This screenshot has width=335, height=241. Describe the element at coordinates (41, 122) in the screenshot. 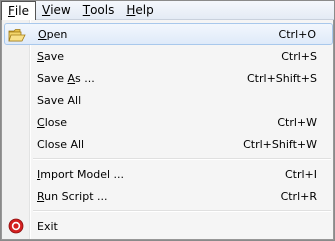

I see `menu-item-close-access-key: C` at that location.